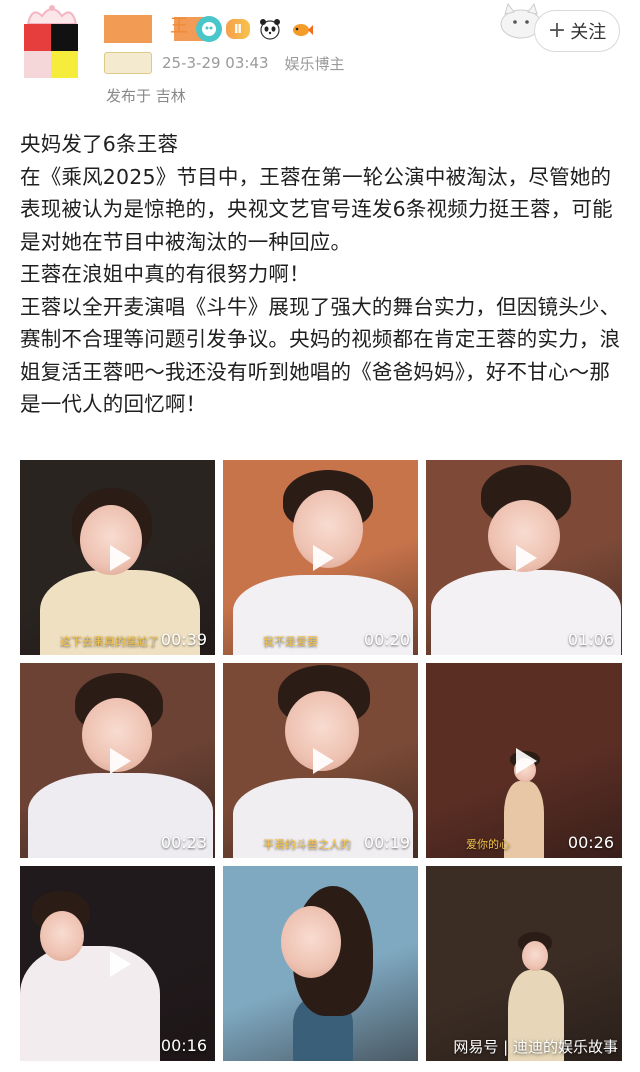 This screenshot has width=640, height=1072. I want to click on video-subtitle: 爱你的心, so click(488, 844).